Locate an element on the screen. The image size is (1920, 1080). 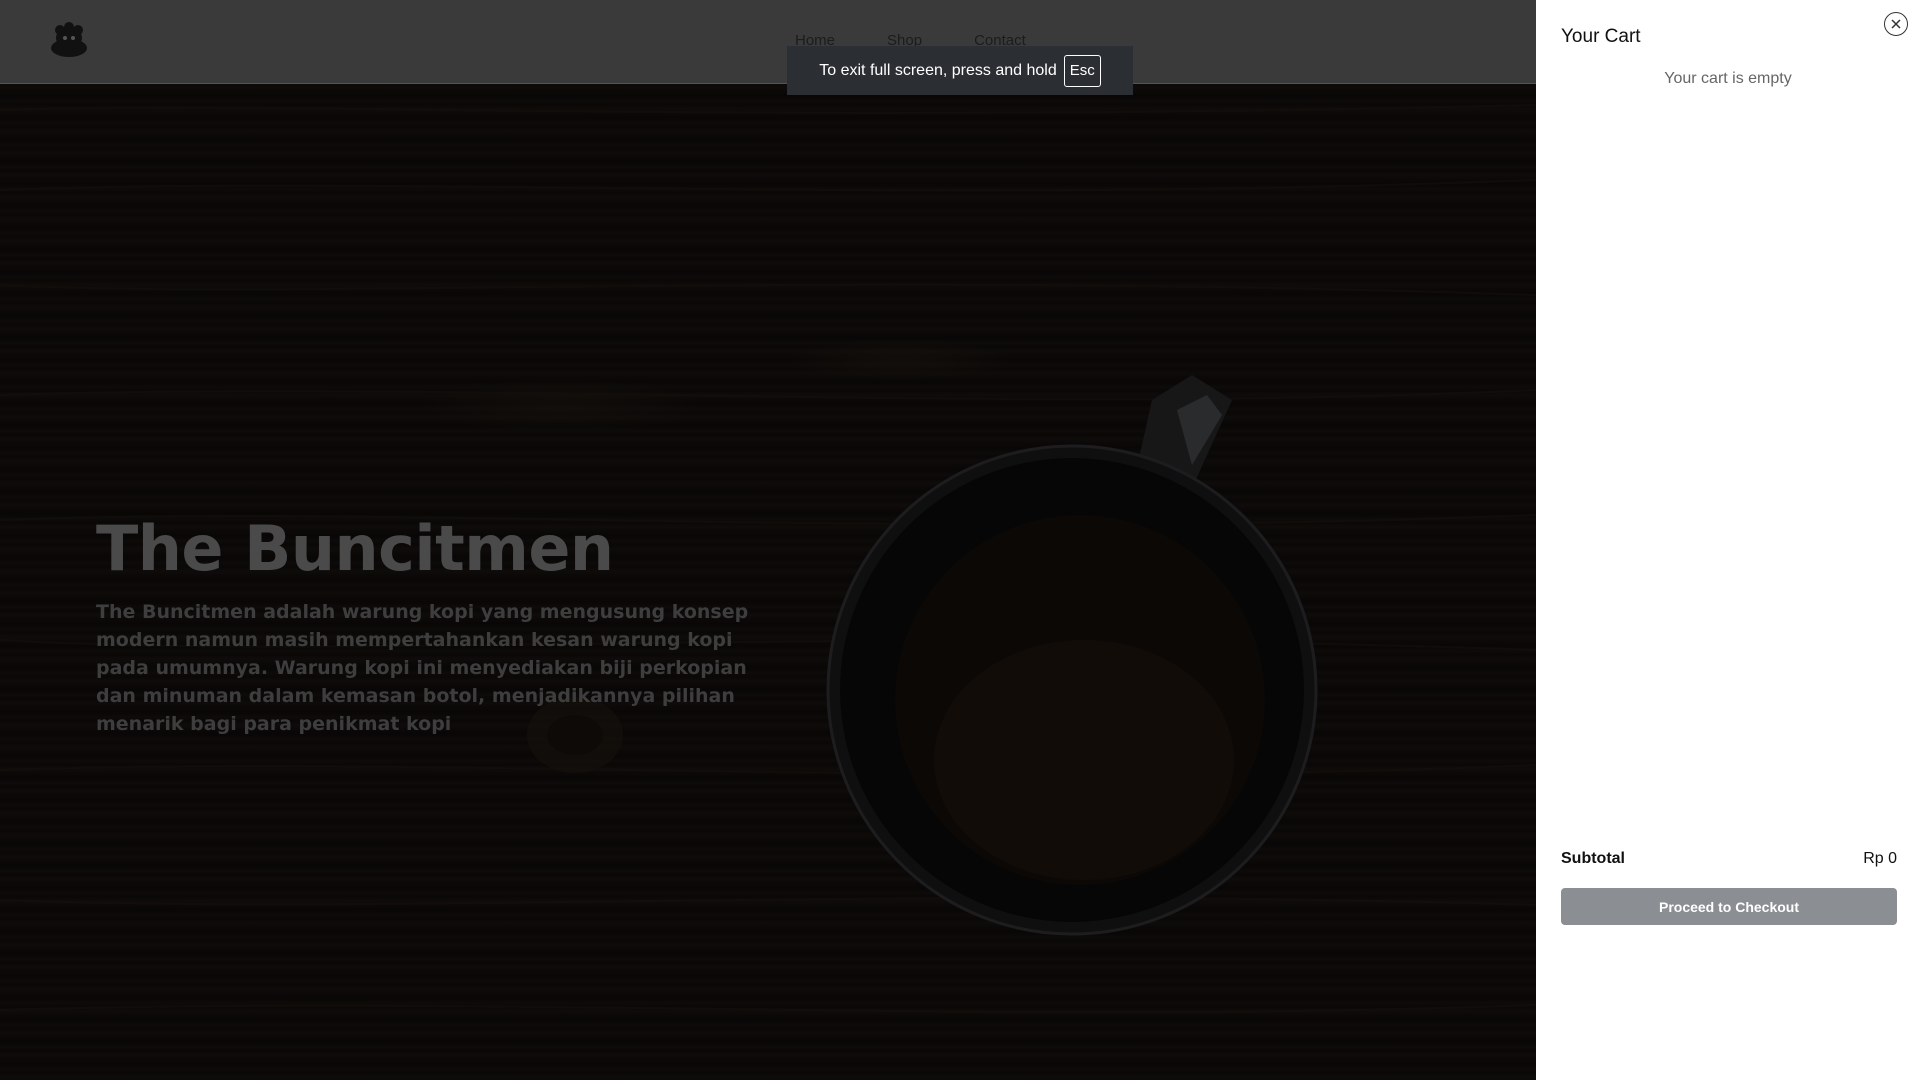
esc-key-badge: Esc is located at coordinates (1082, 70).